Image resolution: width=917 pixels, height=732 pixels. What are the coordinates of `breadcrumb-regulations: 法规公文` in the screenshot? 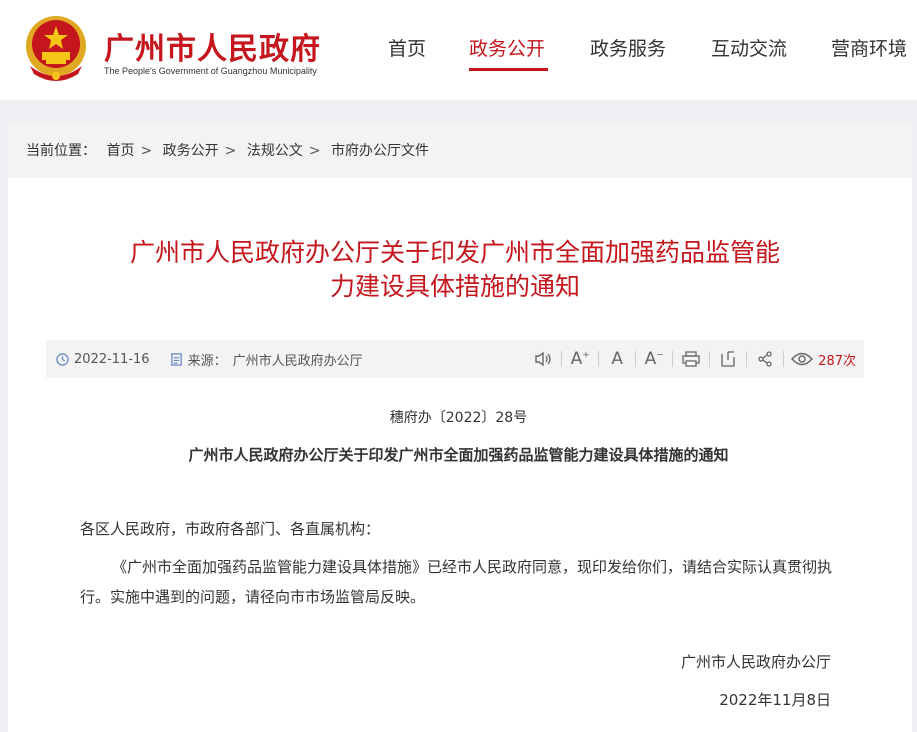 It's located at (275, 151).